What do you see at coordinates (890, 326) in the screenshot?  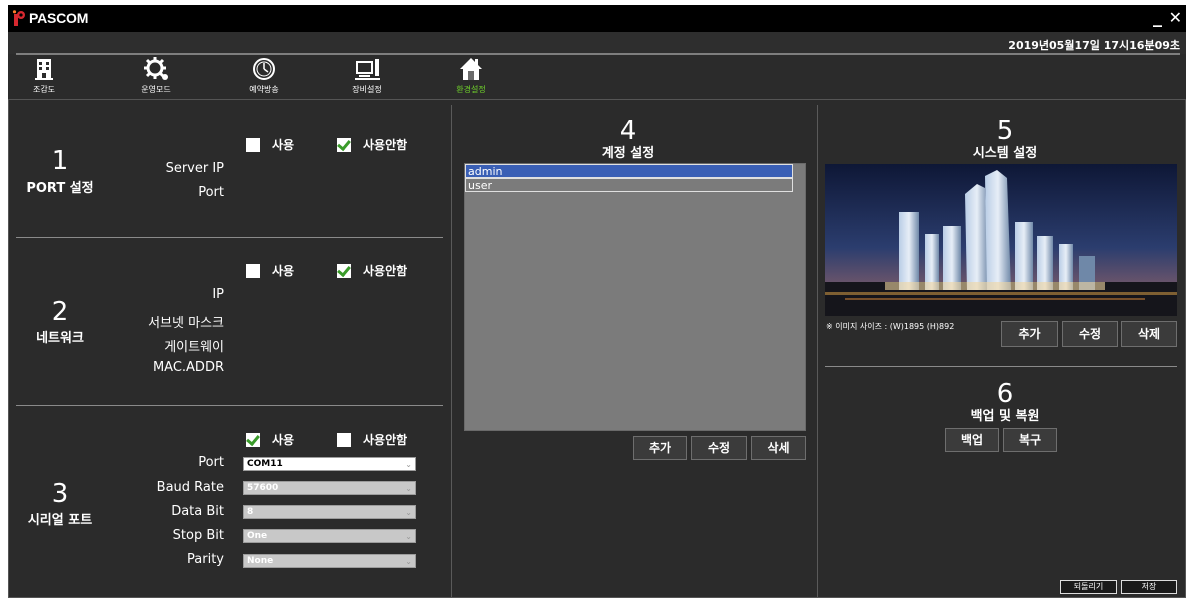 I see `image-size-note: ※ 이미지 사이즈 : (W)1895 (H)892` at bounding box center [890, 326].